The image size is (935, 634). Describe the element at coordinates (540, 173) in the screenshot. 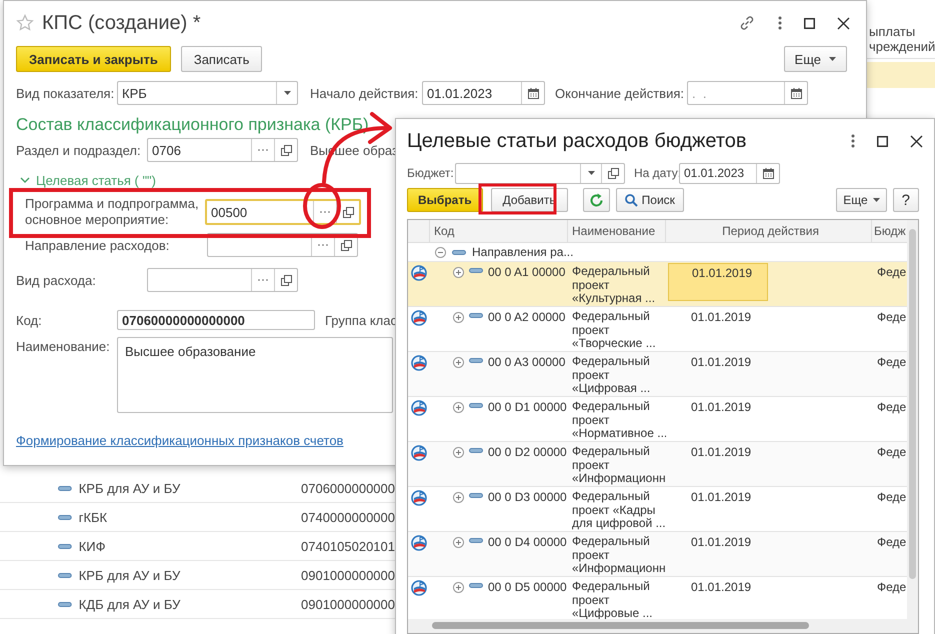

I see `budget-field` at that location.